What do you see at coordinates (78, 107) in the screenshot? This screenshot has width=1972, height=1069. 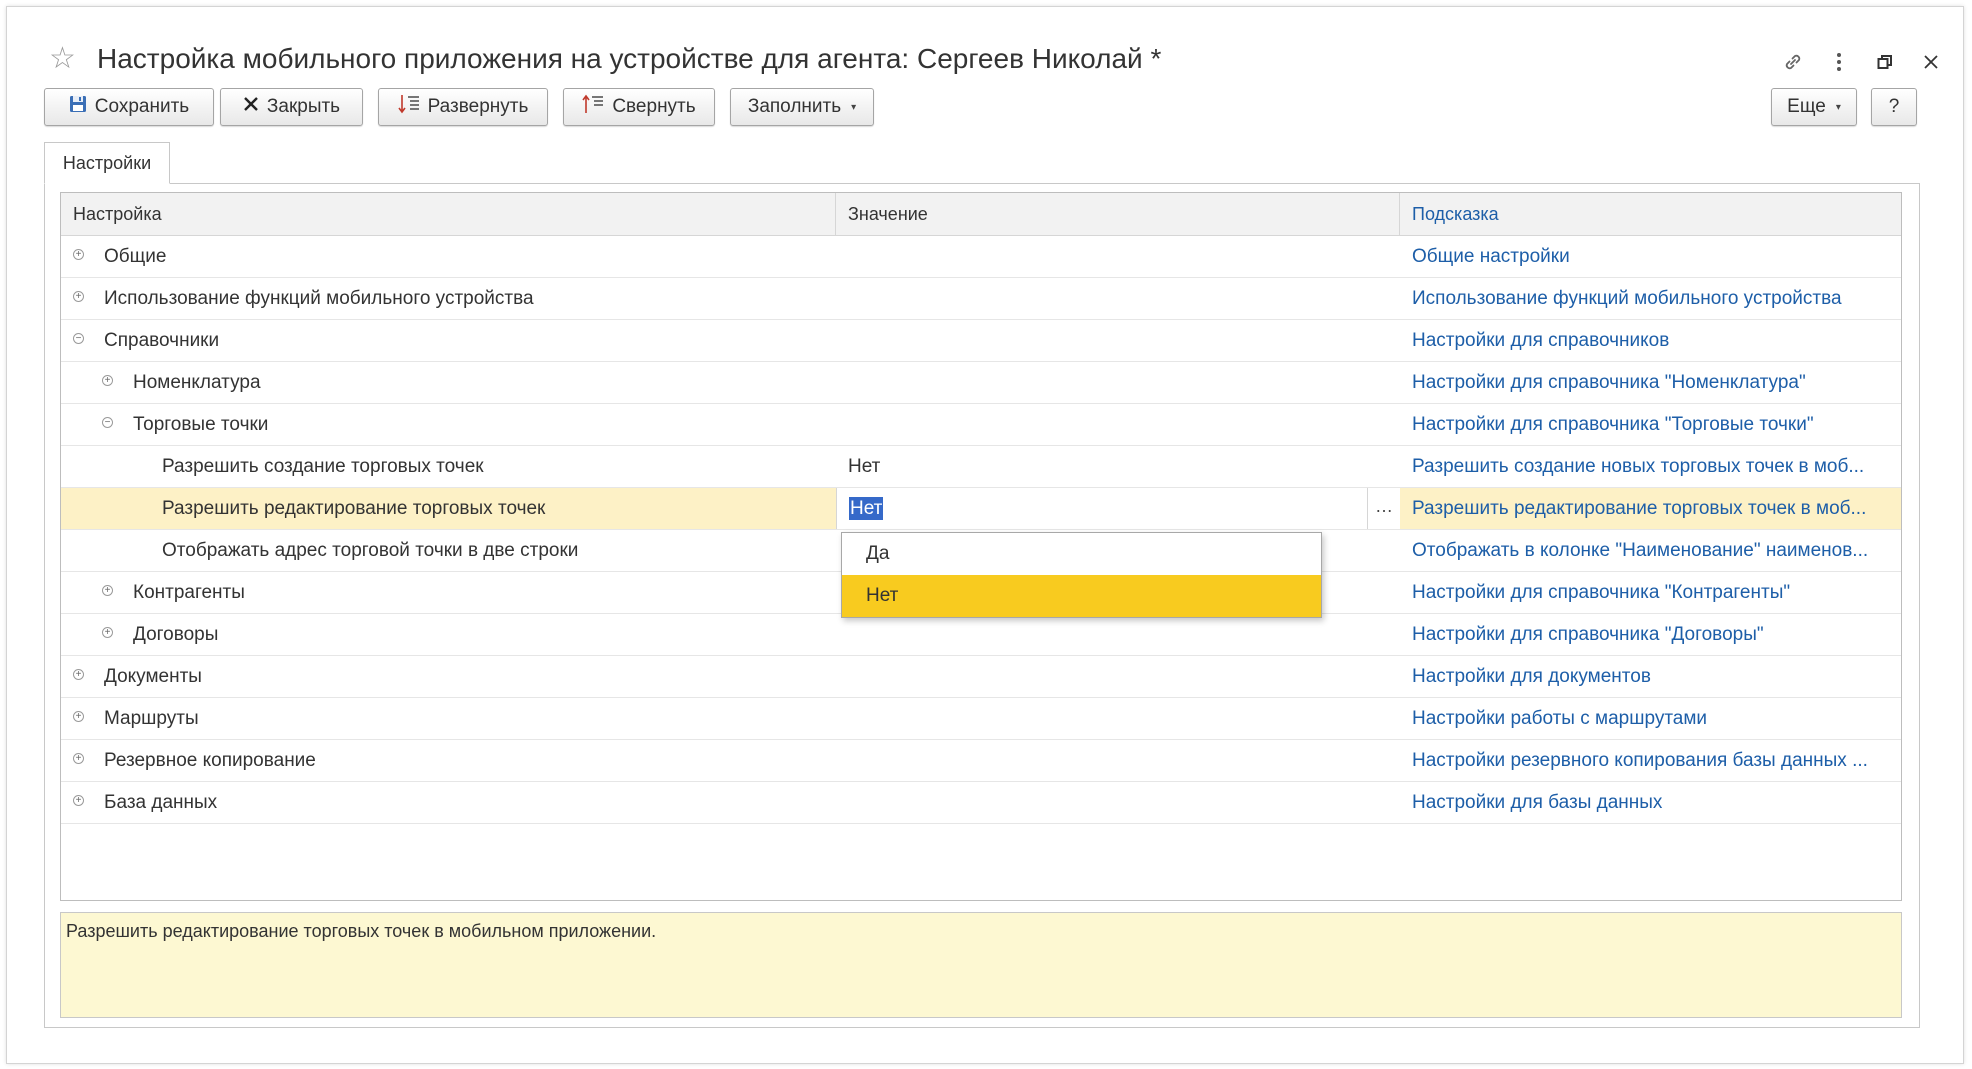 I see `floppy-disk-icon` at bounding box center [78, 107].